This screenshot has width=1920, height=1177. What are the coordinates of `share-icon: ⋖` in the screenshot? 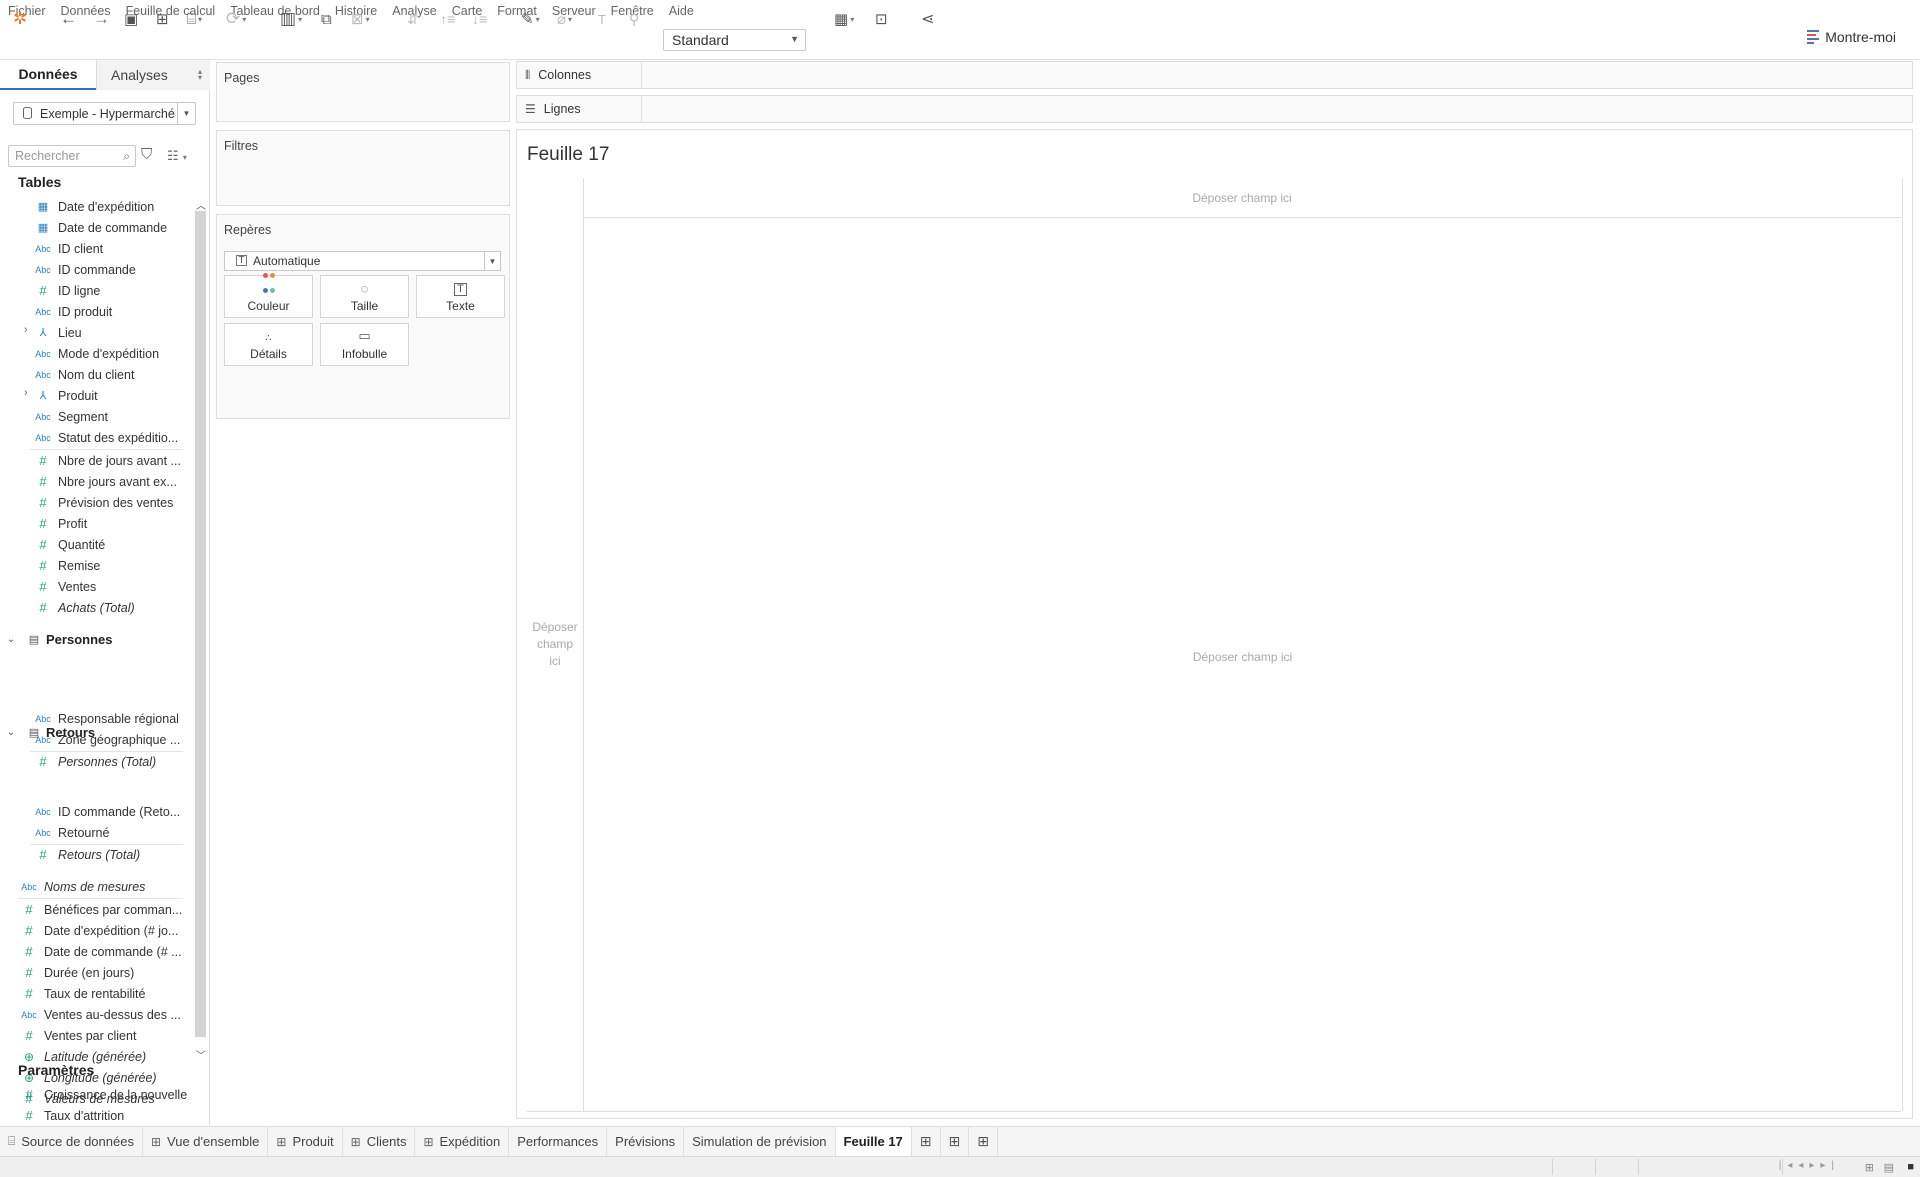 It's located at (927, 19).